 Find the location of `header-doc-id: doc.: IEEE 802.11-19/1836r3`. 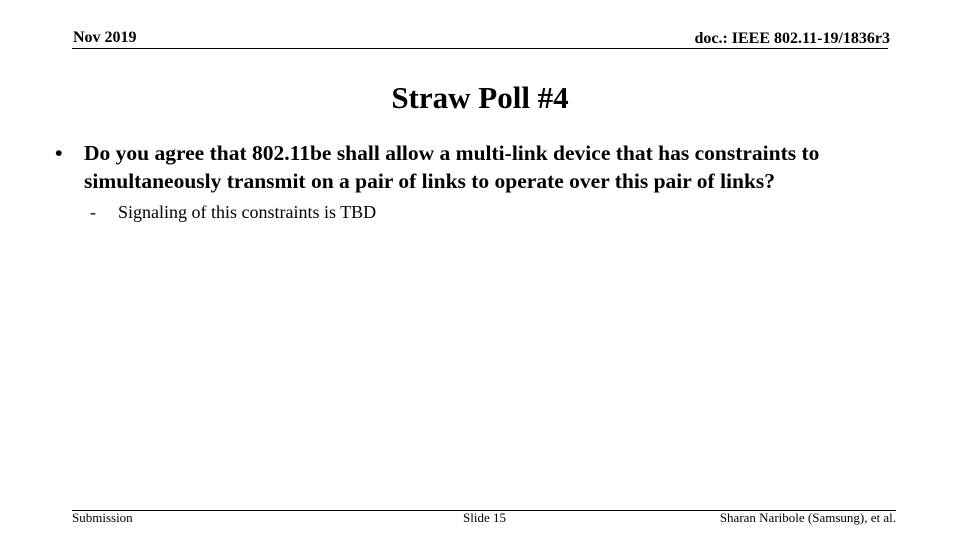

header-doc-id: doc.: IEEE 802.11-19/1836r3 is located at coordinates (792, 38).